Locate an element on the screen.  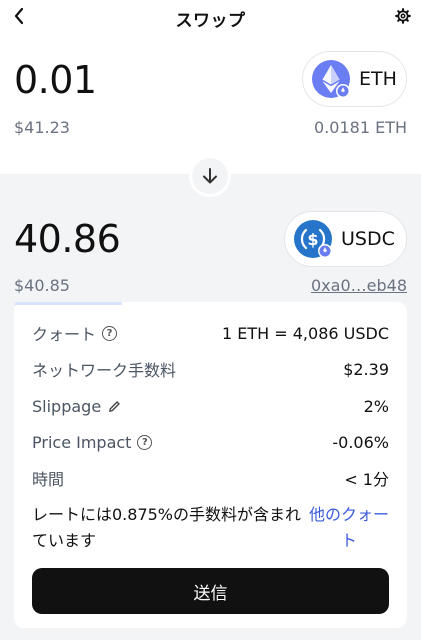
price-impact-label: Price Impact is located at coordinates (82, 442).